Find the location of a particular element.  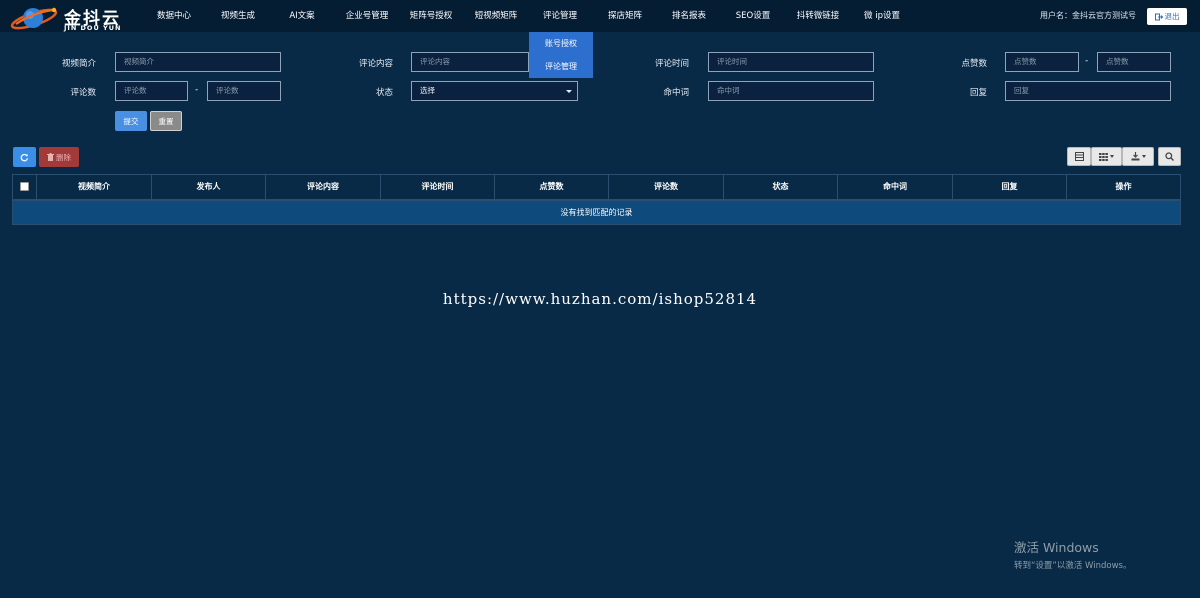

video-intro-input: 视频简介 is located at coordinates (198, 62).